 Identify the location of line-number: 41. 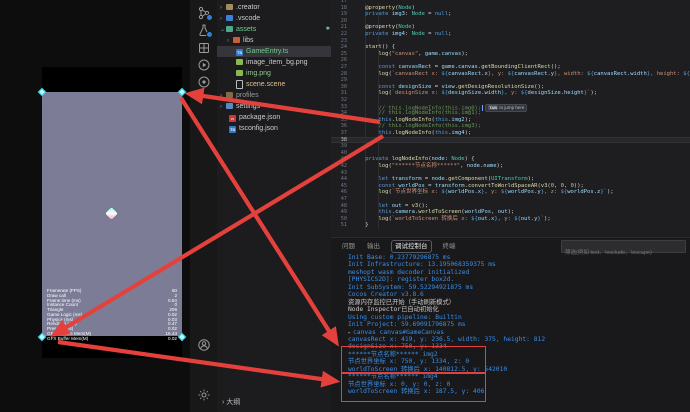
(343, 159).